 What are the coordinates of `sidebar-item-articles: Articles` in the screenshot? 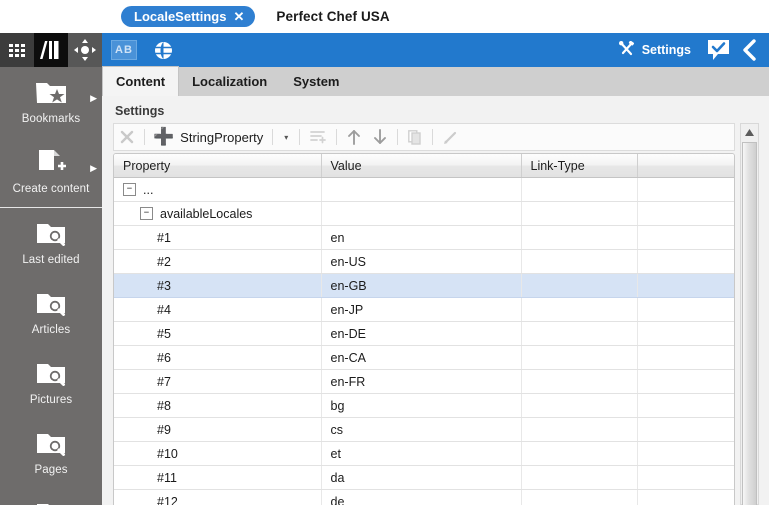 It's located at (51, 313).